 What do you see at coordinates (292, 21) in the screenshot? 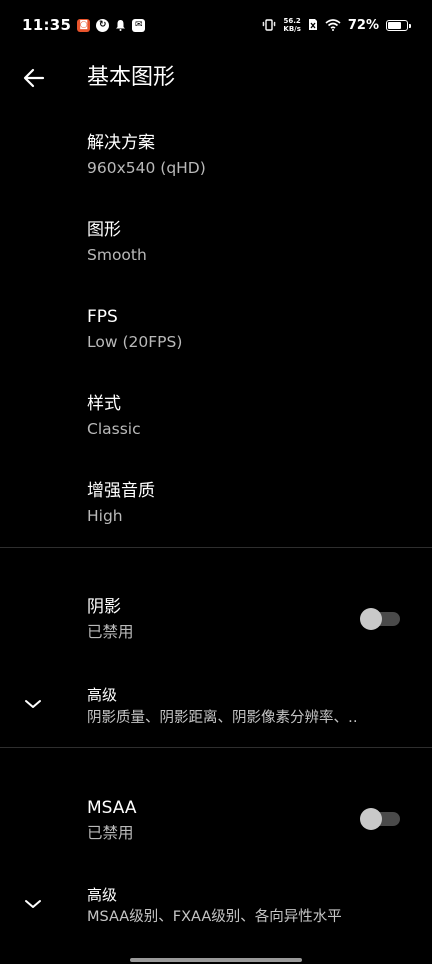
I see `network-speed-value: 56.2` at bounding box center [292, 21].